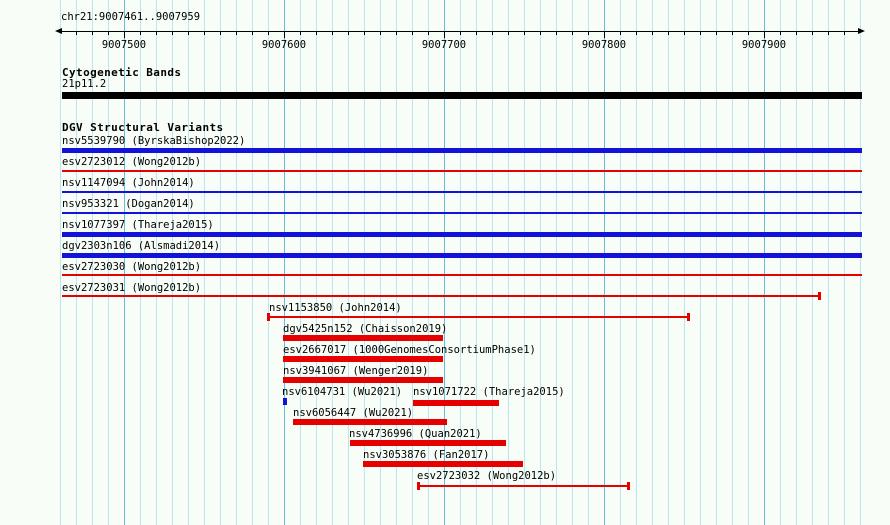 Image resolution: width=890 pixels, height=525 pixels. Describe the element at coordinates (426, 455) in the screenshot. I see `variant-label: nsv3053876 (Fan2017)` at that location.